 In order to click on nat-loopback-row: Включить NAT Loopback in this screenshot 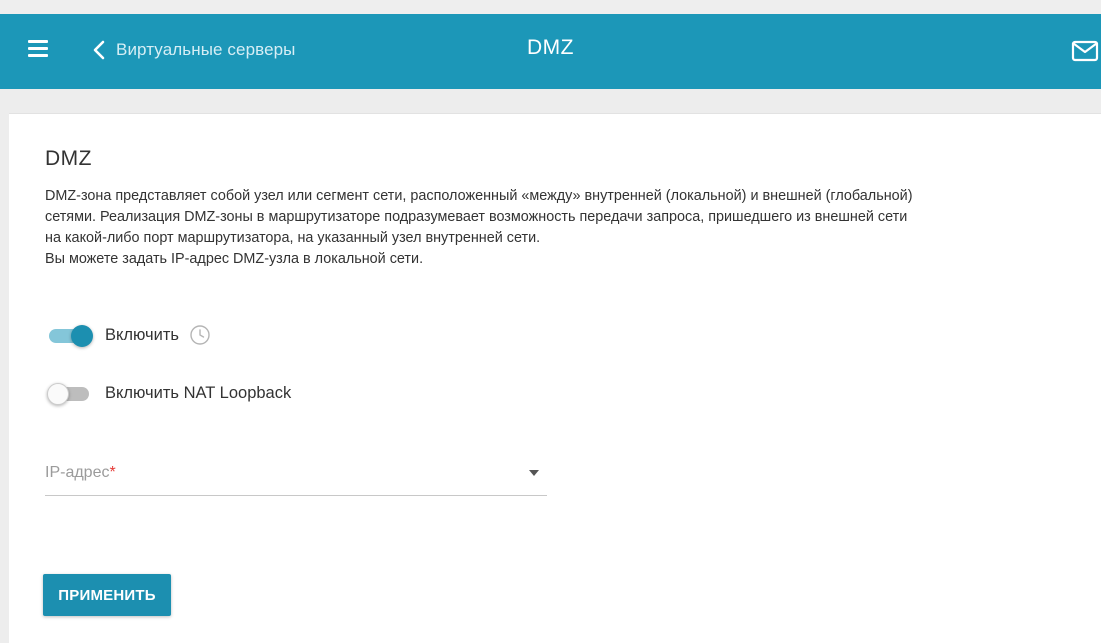, I will do `click(168, 393)`.